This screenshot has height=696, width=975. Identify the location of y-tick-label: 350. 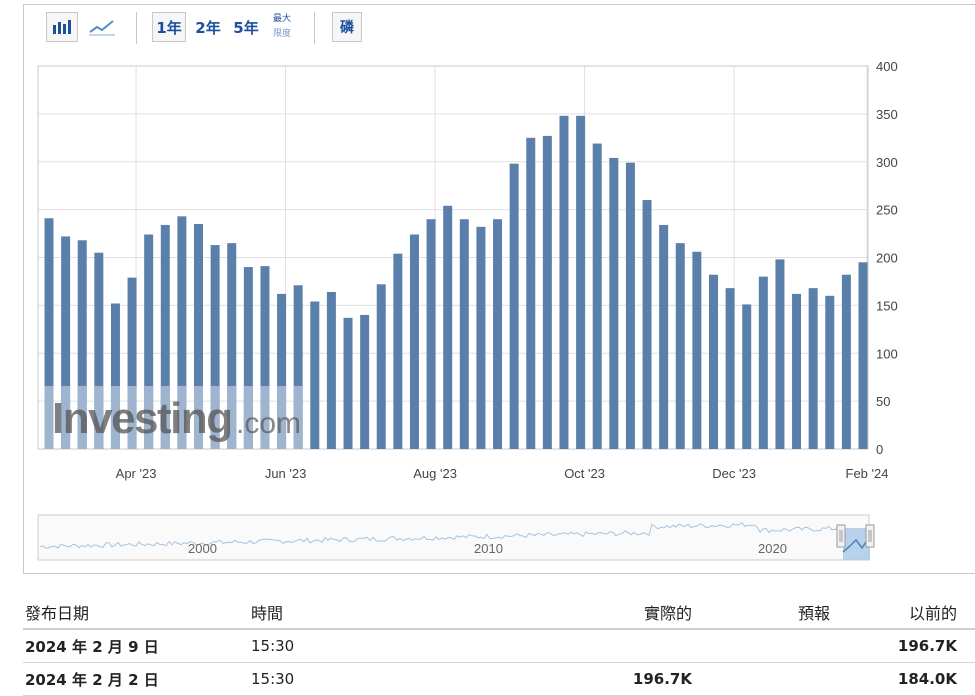
(887, 114).